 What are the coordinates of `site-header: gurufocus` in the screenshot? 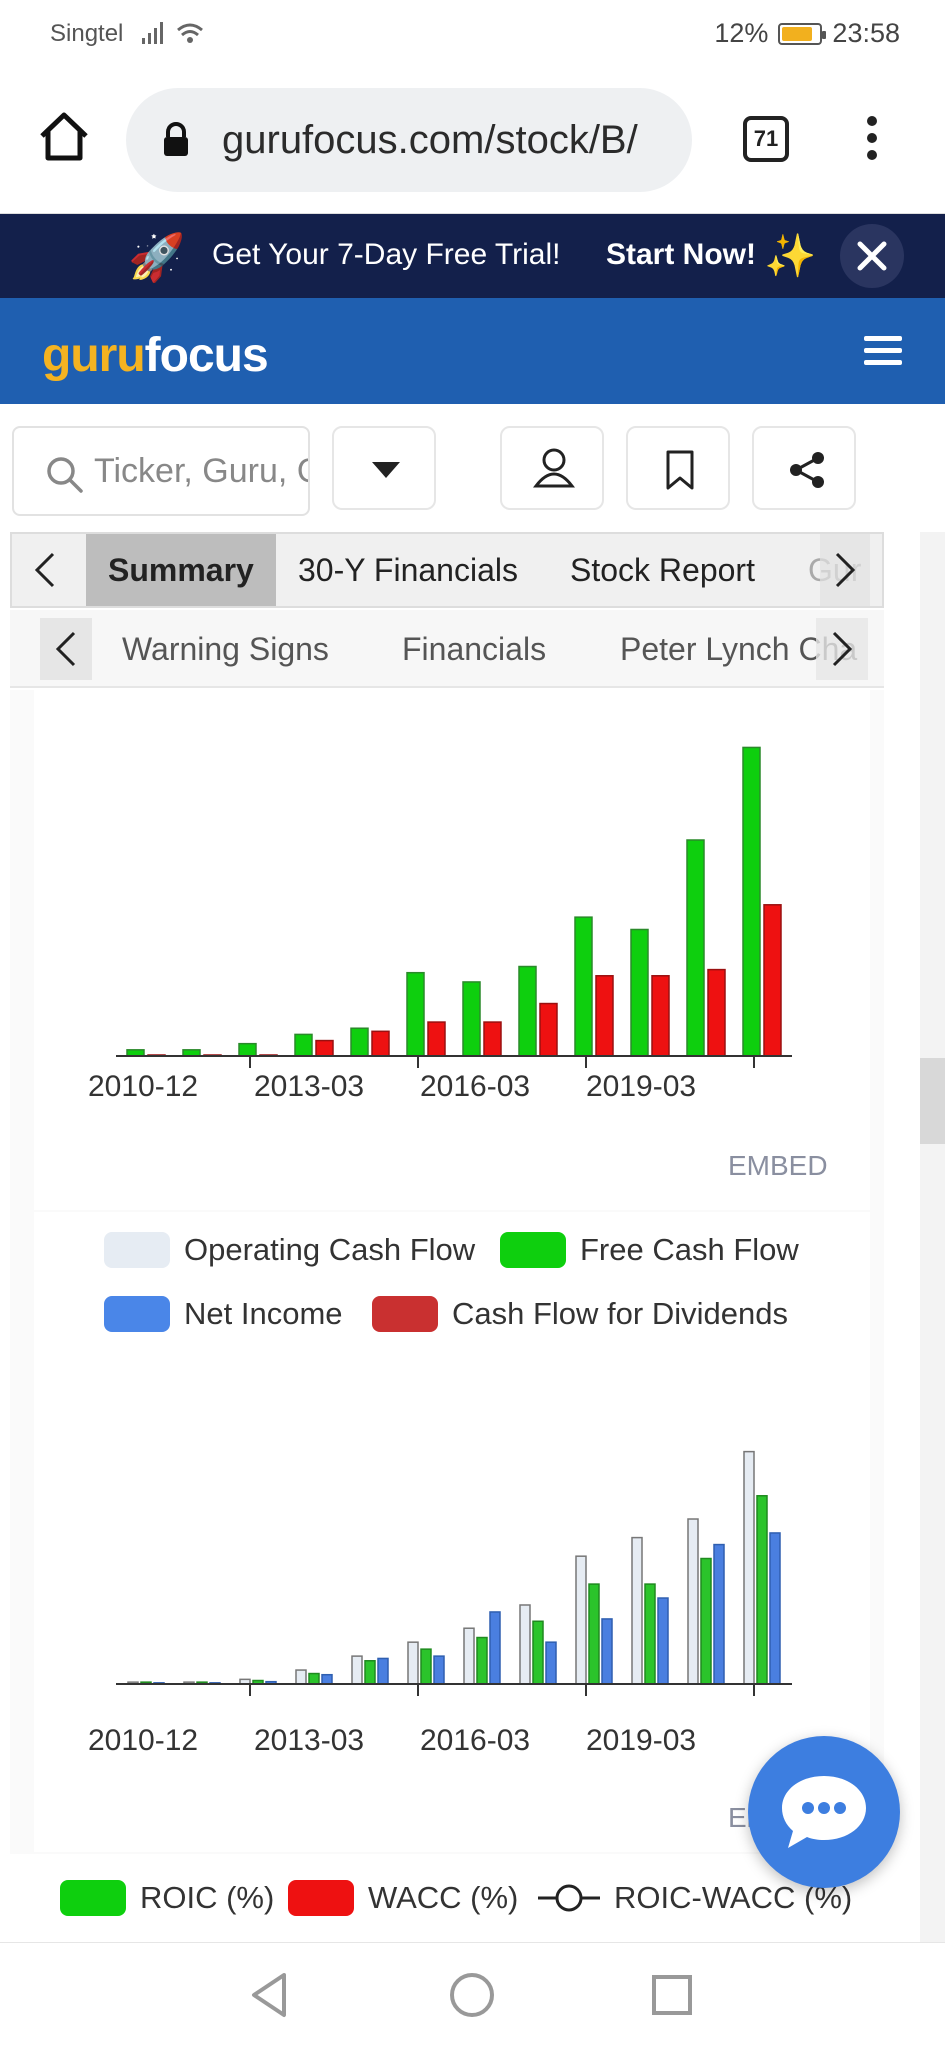 It's located at (472, 351).